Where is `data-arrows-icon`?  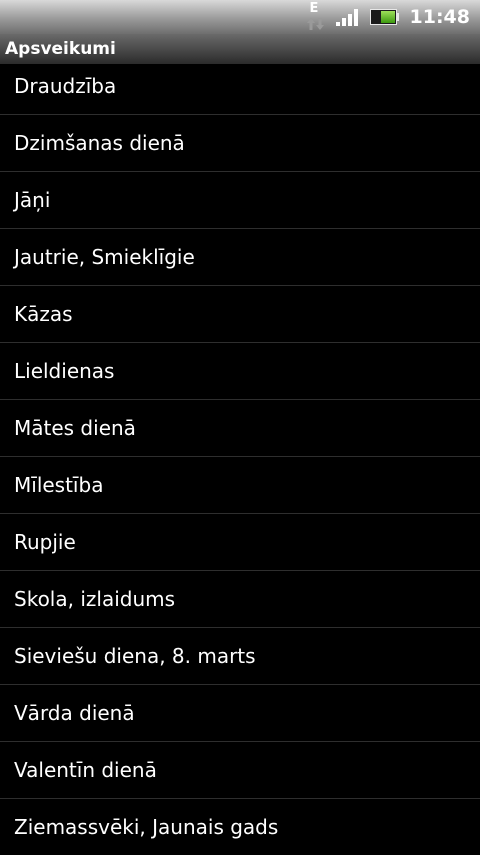
data-arrows-icon is located at coordinates (315, 24).